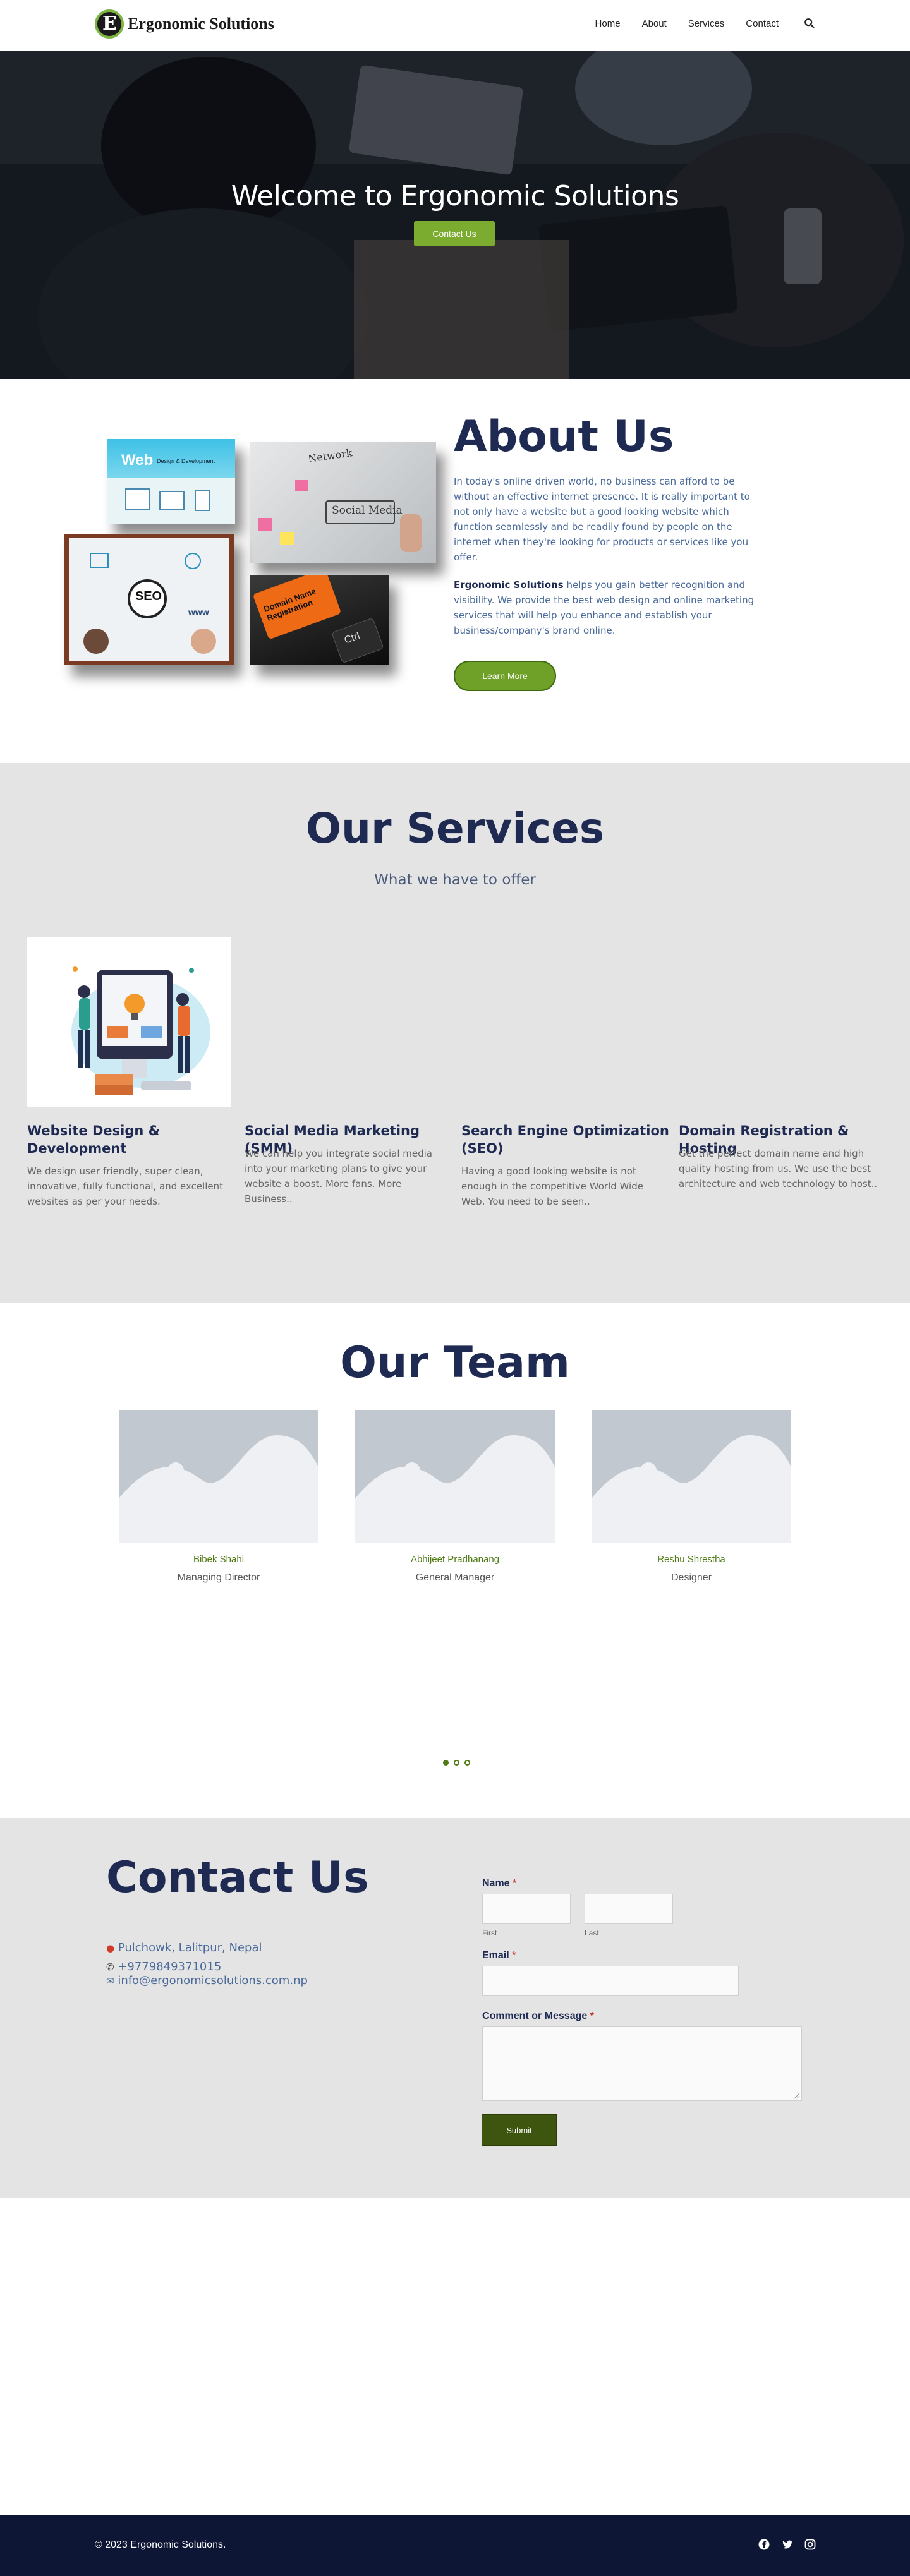  Describe the element at coordinates (455, 1559) in the screenshot. I see `team-member-name: Abhijeet Pradhanang` at that location.